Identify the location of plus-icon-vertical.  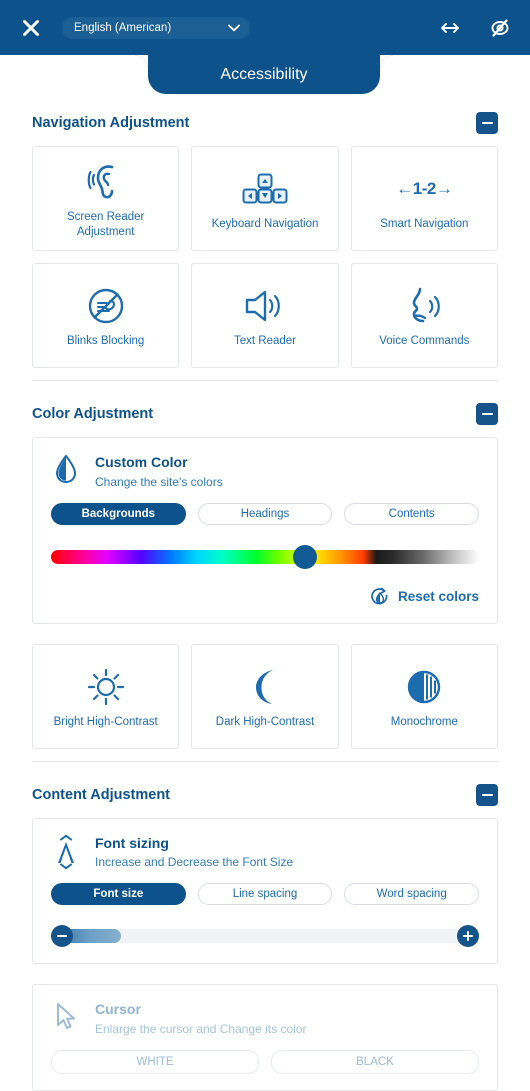
(468, 936).